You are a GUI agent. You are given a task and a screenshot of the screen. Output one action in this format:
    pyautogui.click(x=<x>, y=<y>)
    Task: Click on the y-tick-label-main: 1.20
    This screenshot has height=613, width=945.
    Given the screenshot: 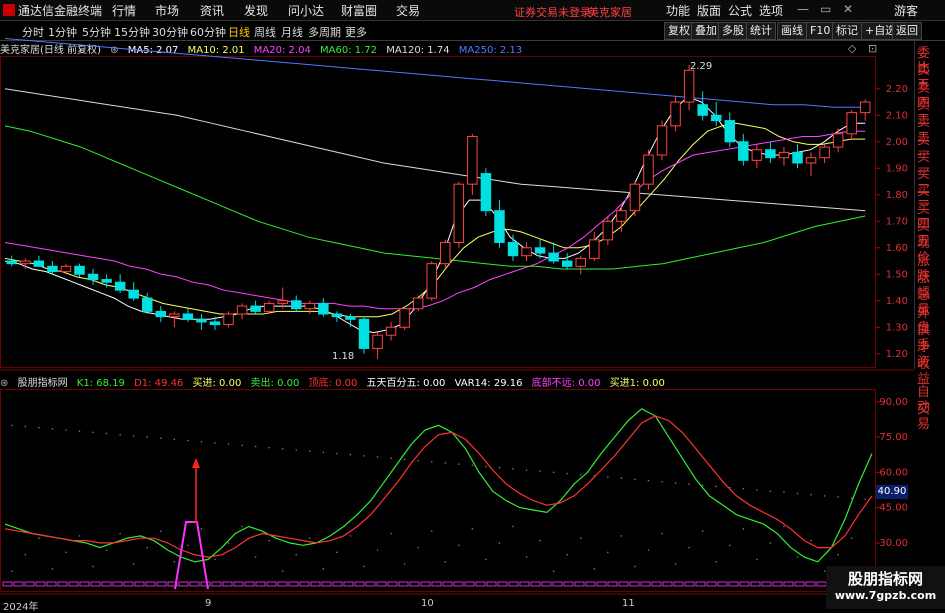 What is the action you would take?
    pyautogui.click(x=897, y=354)
    